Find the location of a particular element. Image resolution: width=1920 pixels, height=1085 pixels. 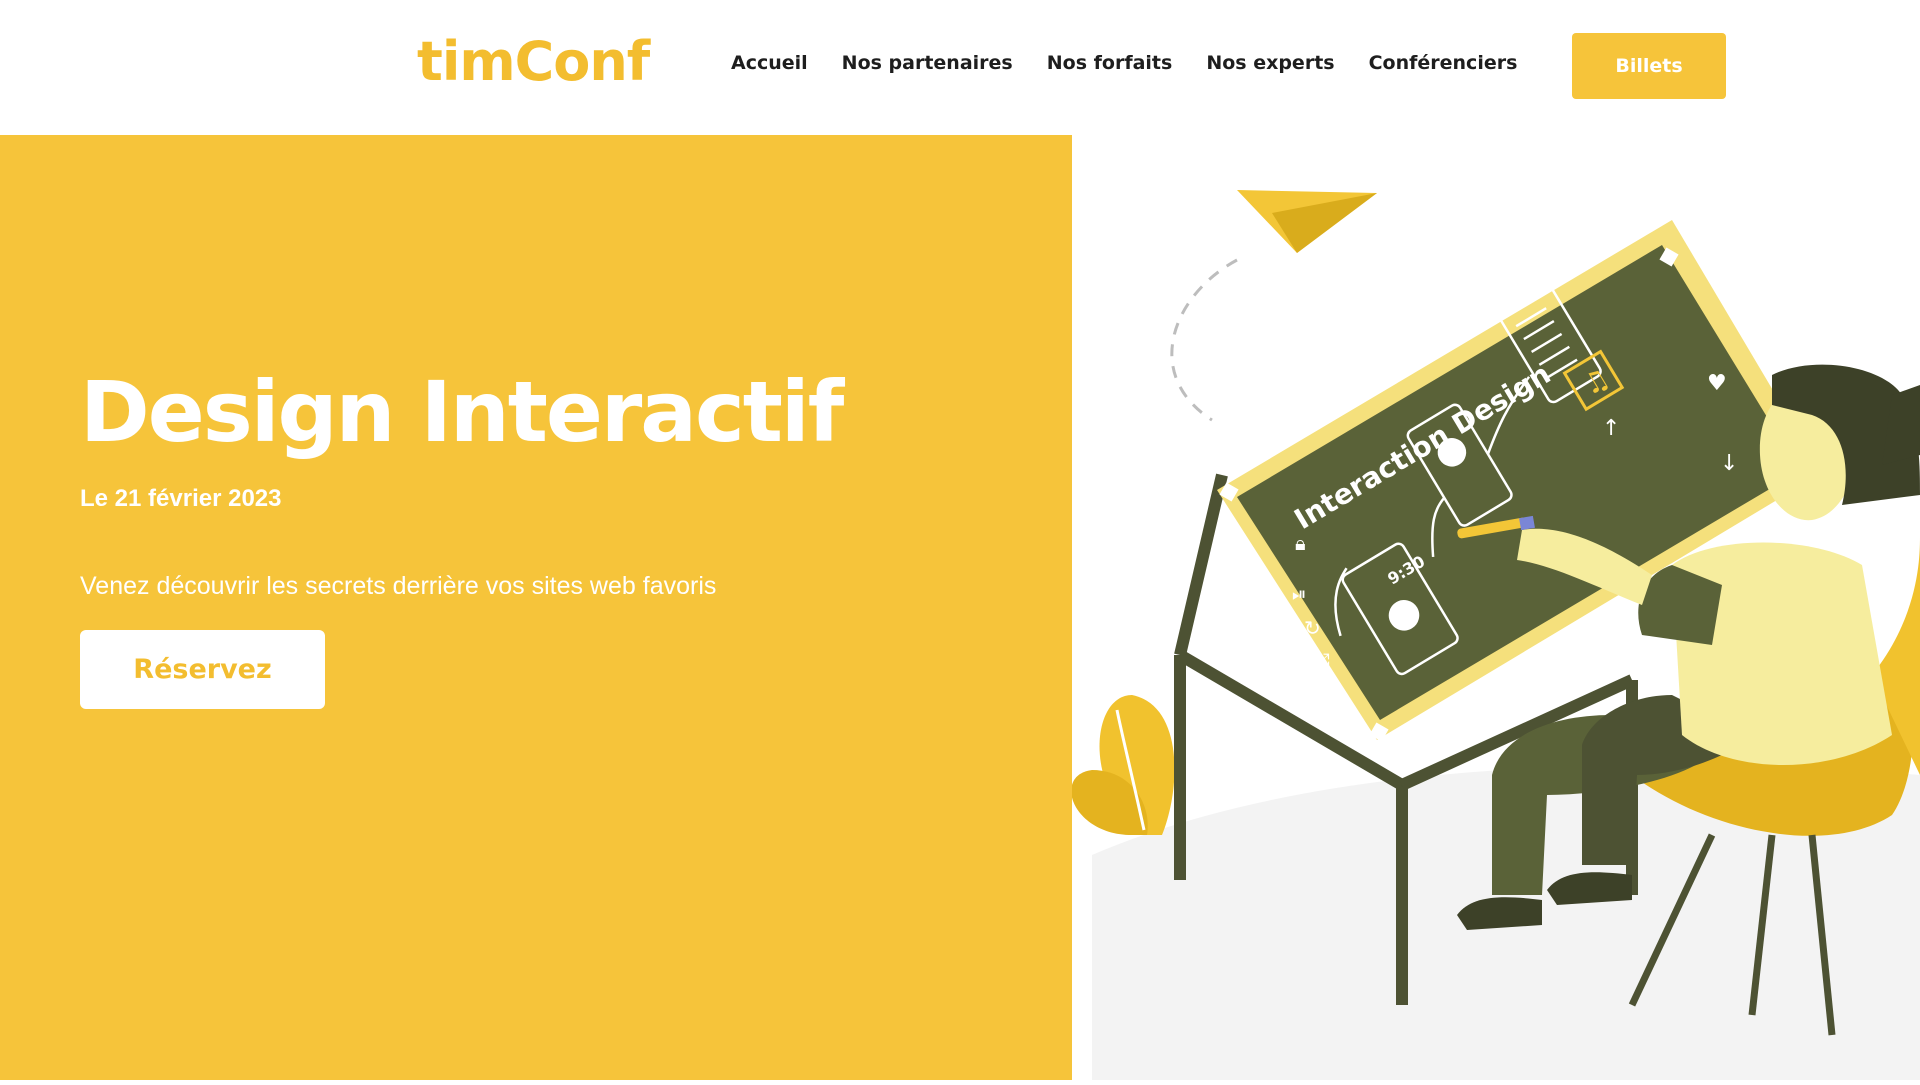

lock-icon: 🔒︎ is located at coordinates (1300, 543).